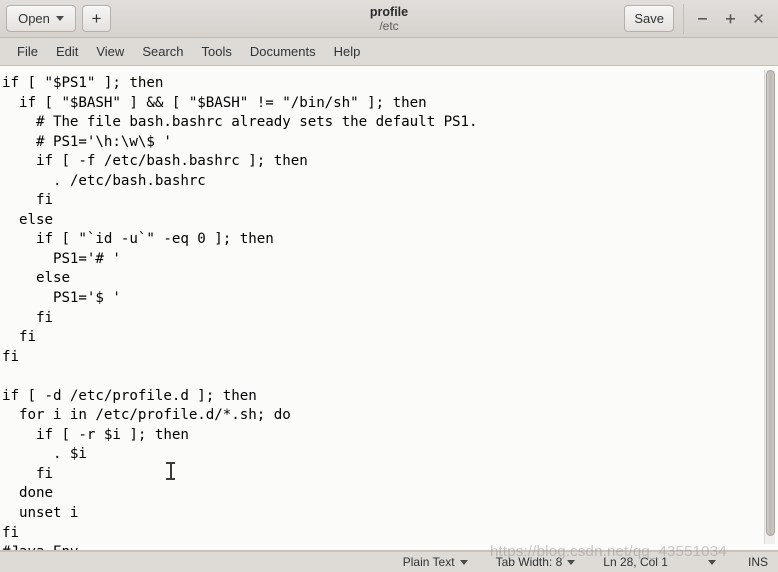  Describe the element at coordinates (110, 52) in the screenshot. I see `menu-item-view: View` at that location.